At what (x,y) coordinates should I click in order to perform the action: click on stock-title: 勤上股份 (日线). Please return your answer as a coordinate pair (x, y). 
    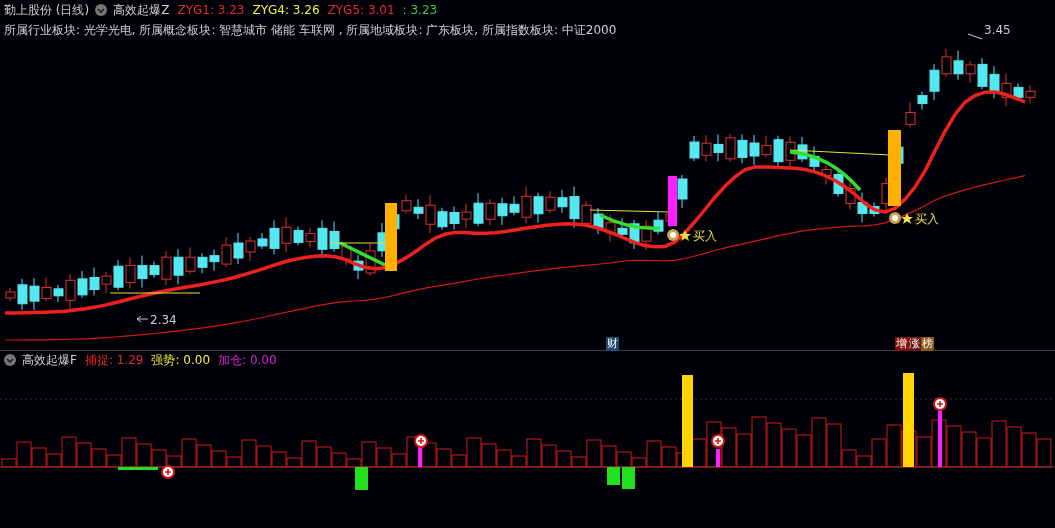
    Looking at the image, I should click on (47, 10).